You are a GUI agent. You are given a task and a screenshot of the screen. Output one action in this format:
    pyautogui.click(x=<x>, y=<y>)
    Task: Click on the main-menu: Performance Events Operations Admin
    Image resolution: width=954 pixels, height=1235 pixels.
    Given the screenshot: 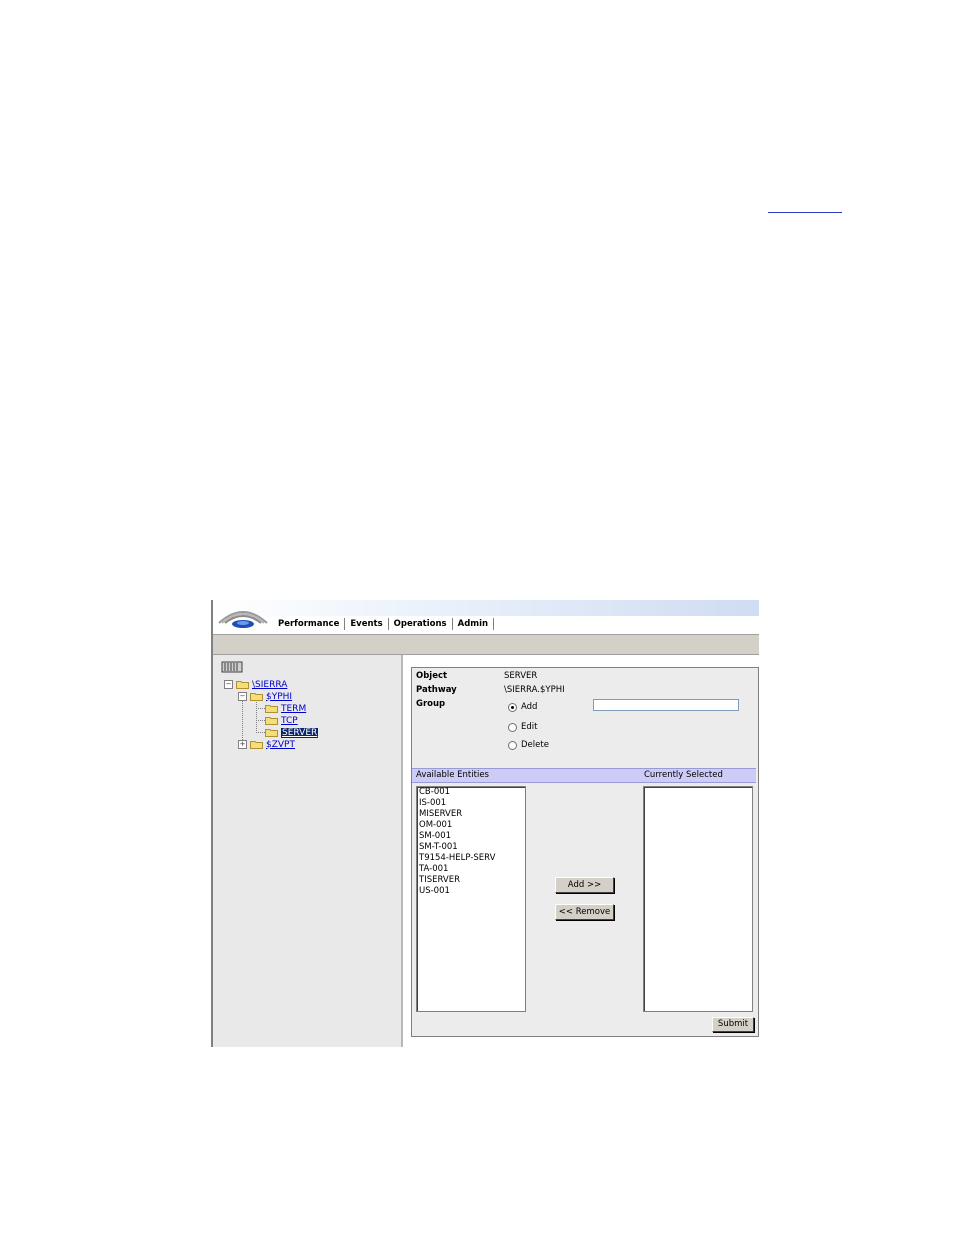 What is the action you would take?
    pyautogui.click(x=384, y=624)
    